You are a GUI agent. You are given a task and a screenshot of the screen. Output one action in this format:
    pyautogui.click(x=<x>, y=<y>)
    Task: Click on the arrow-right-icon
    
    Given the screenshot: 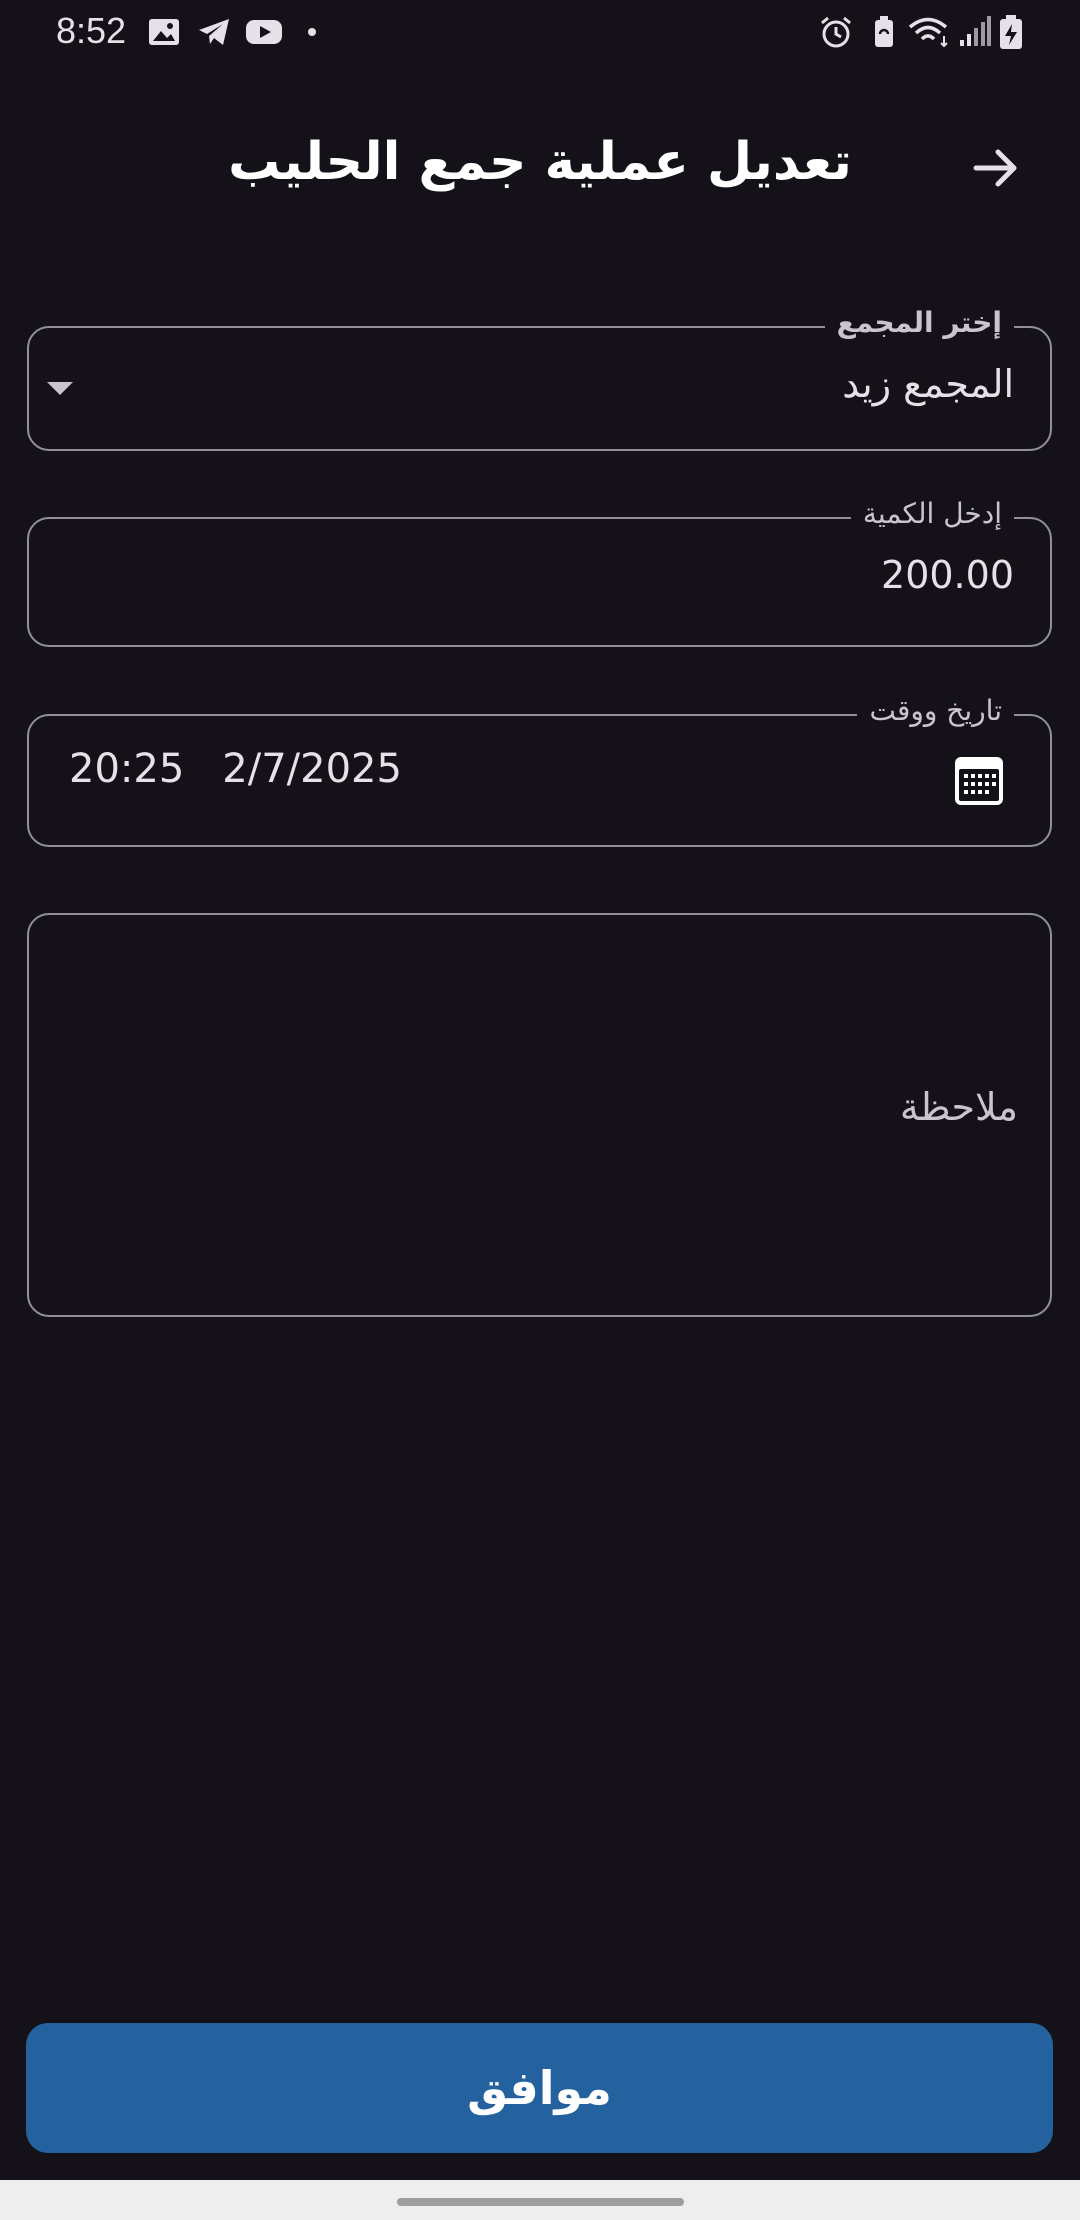 What is the action you would take?
    pyautogui.click(x=996, y=168)
    